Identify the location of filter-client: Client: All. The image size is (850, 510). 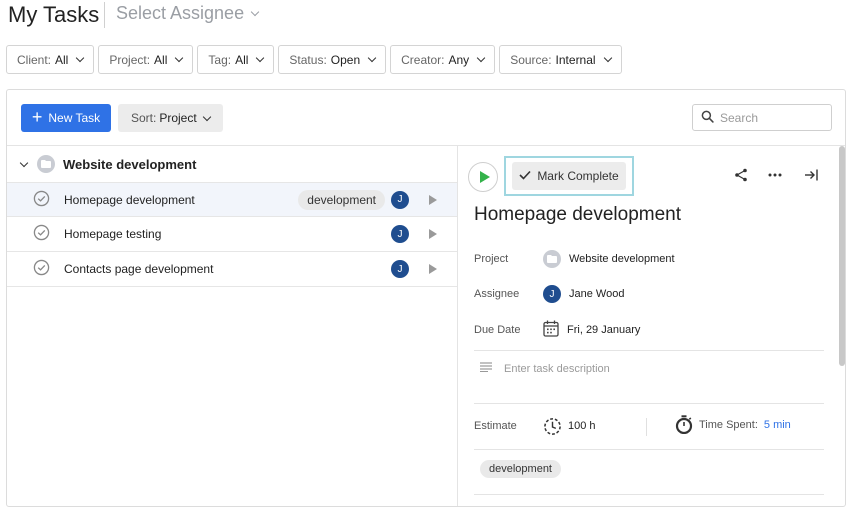
(50, 59).